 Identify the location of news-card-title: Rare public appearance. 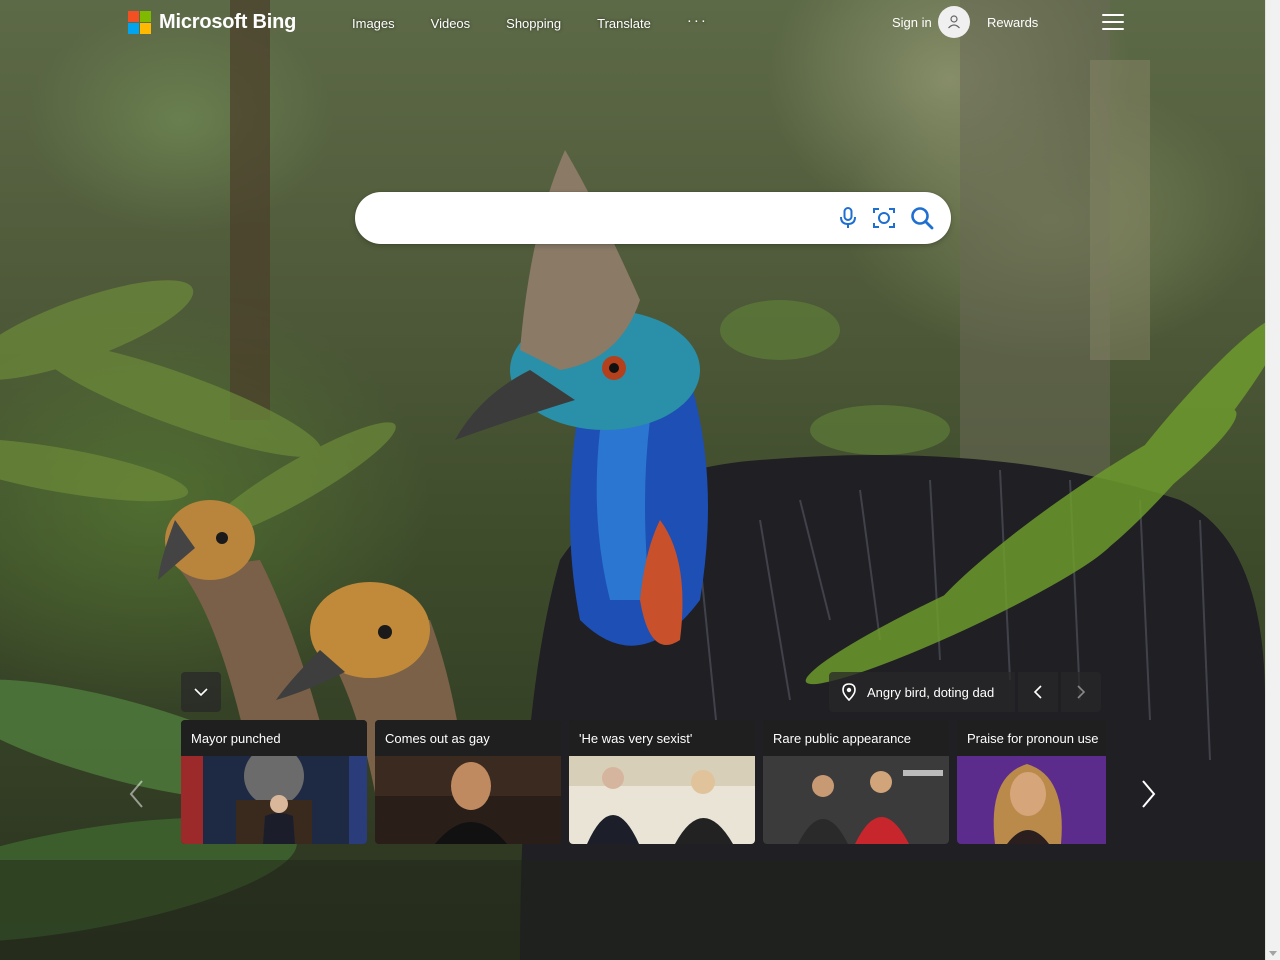
(856, 738).